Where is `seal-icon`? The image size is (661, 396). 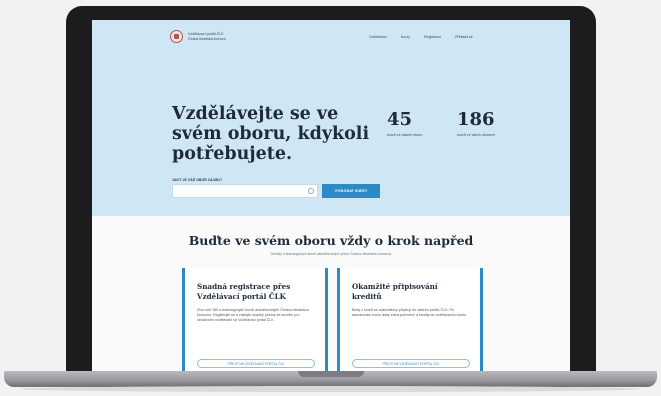
seal-icon is located at coordinates (176, 36).